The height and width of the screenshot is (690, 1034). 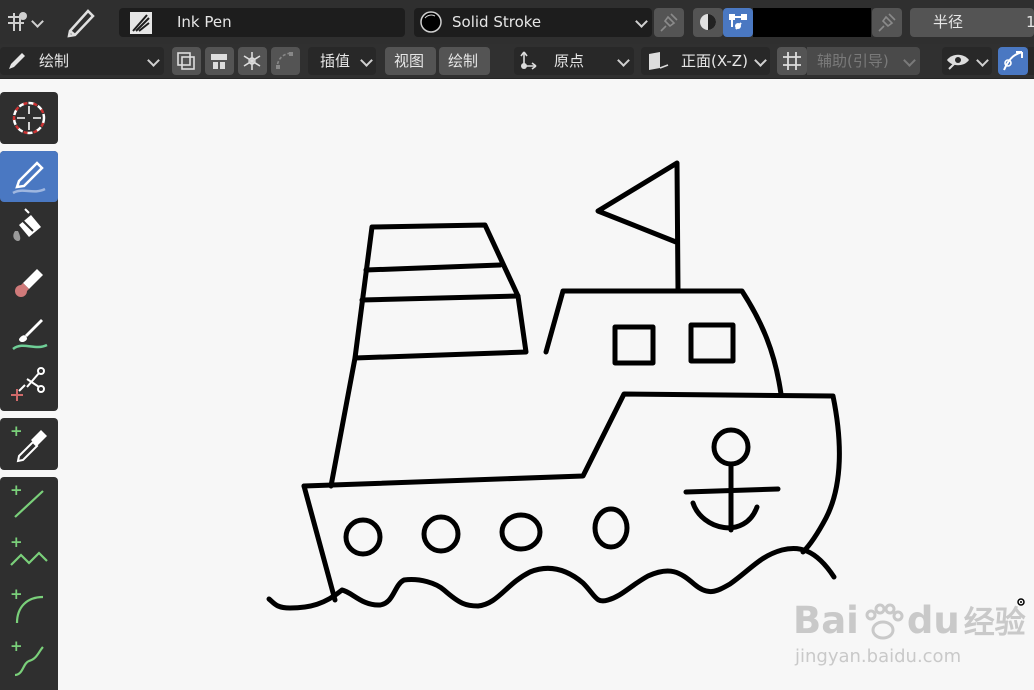 I want to click on tool-group-draw, so click(x=29, y=281).